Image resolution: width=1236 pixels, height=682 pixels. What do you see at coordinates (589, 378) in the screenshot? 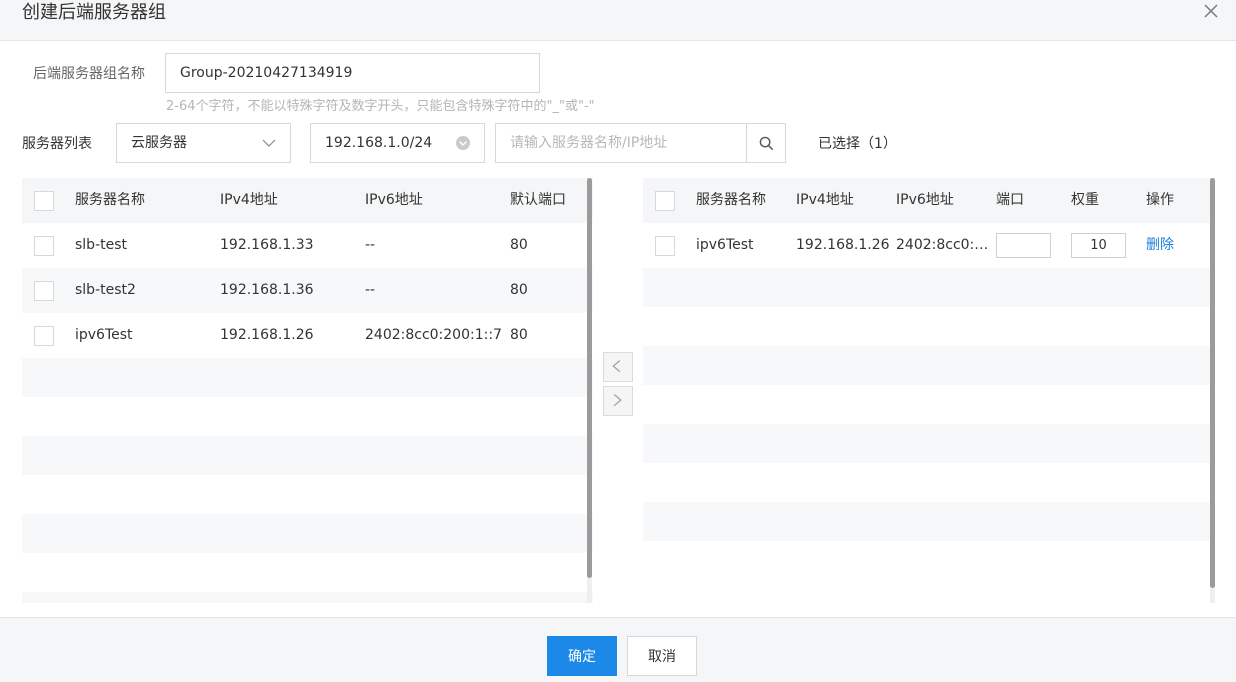
I see `left-scrollbar` at bounding box center [589, 378].